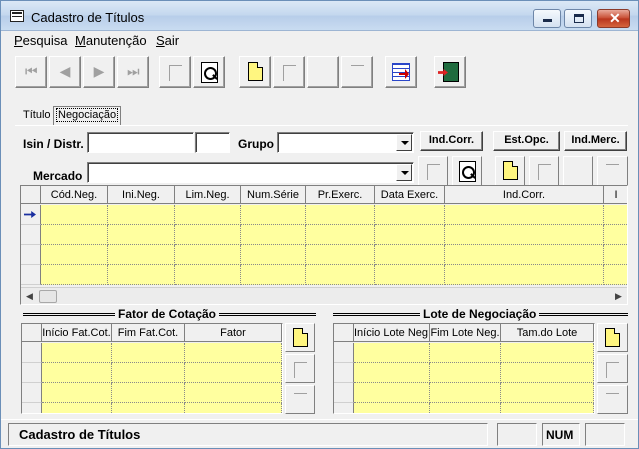 Image resolution: width=639 pixels, height=449 pixels. What do you see at coordinates (175, 72) in the screenshot?
I see `edit-button` at bounding box center [175, 72].